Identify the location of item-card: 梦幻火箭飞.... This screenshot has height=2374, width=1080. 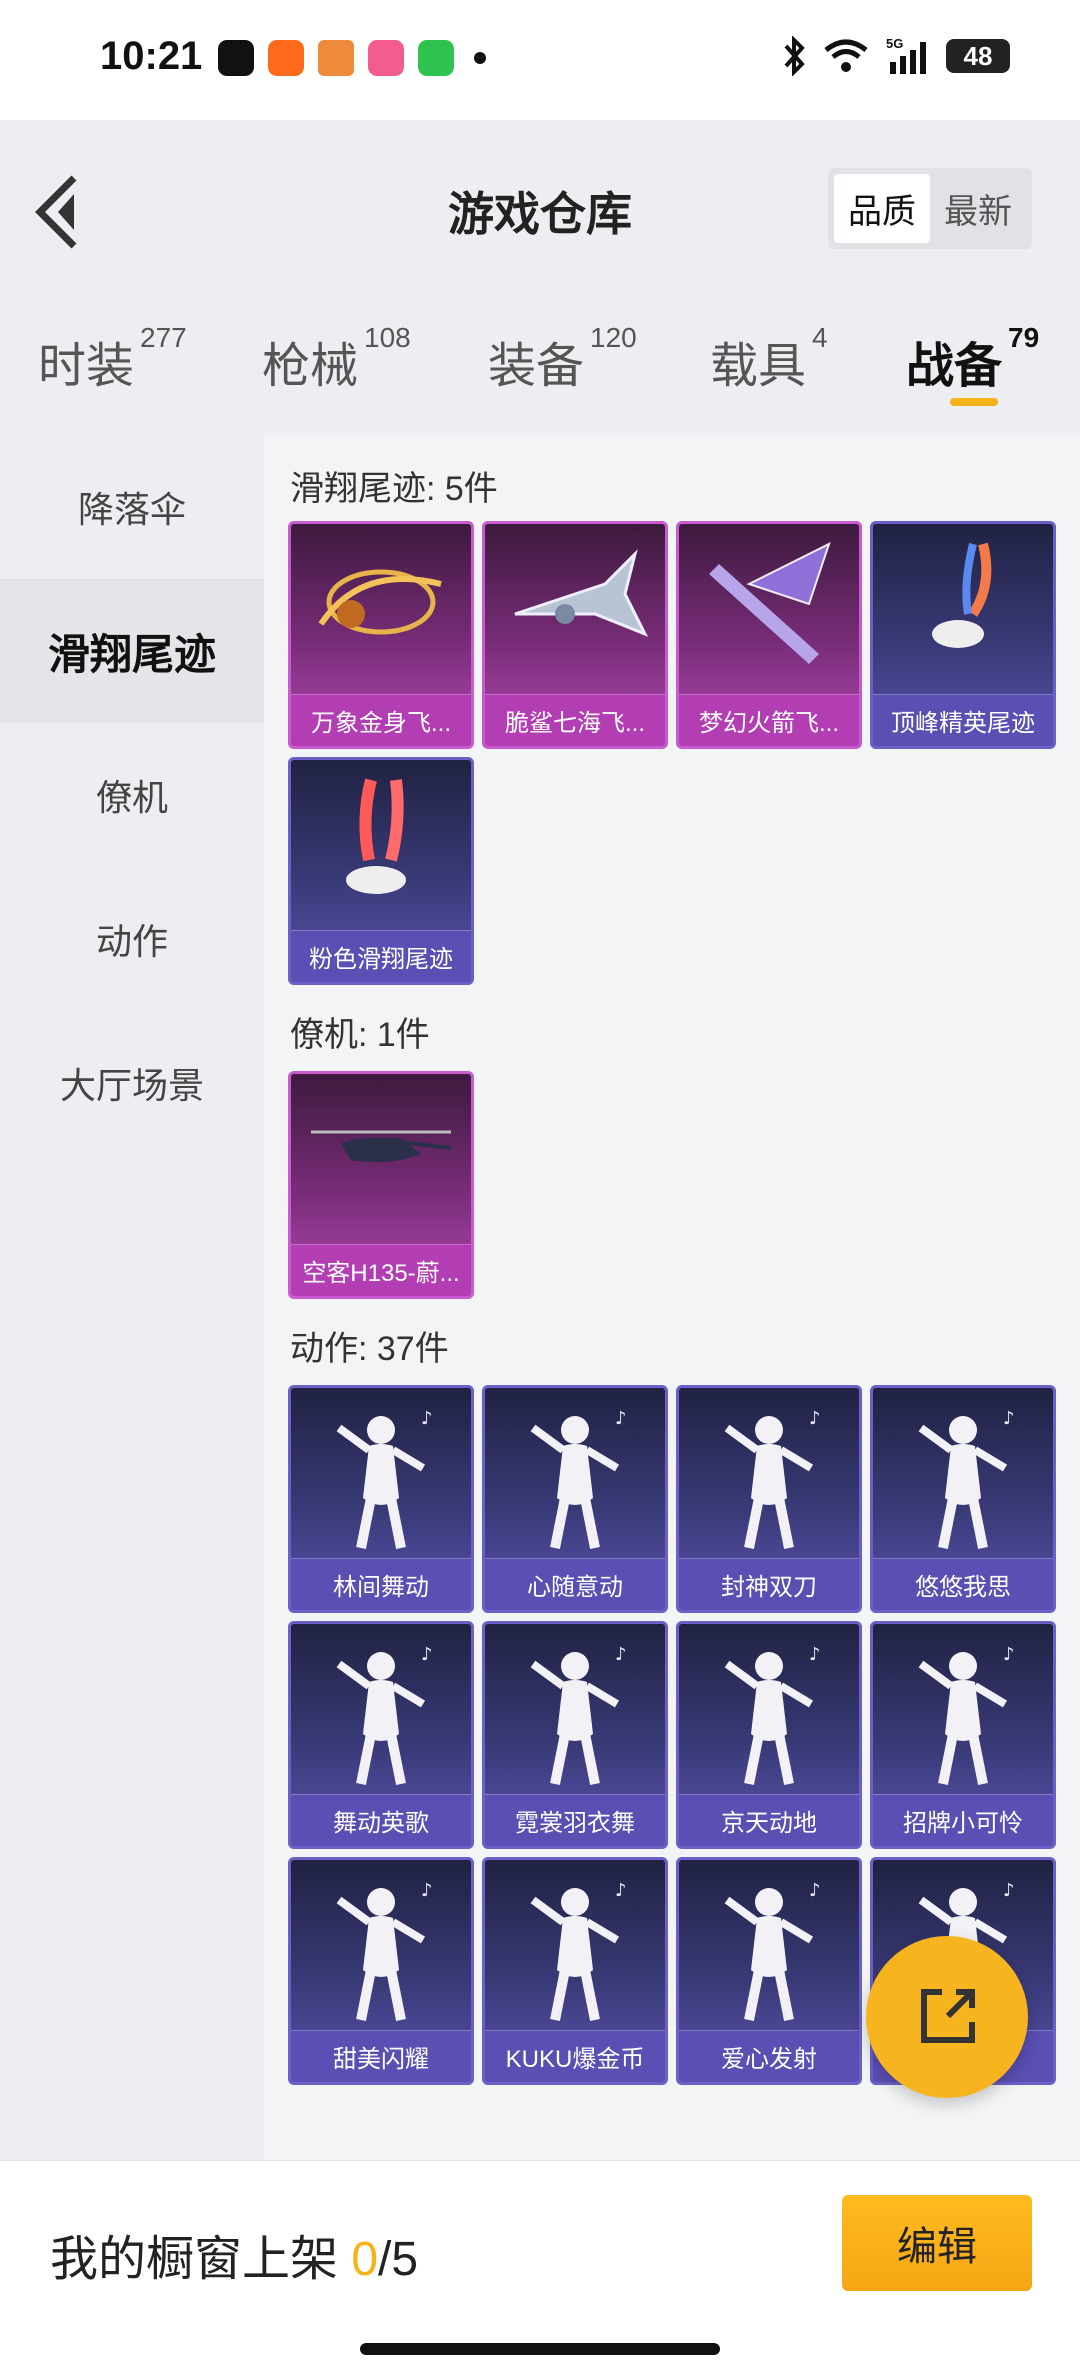
(769, 635).